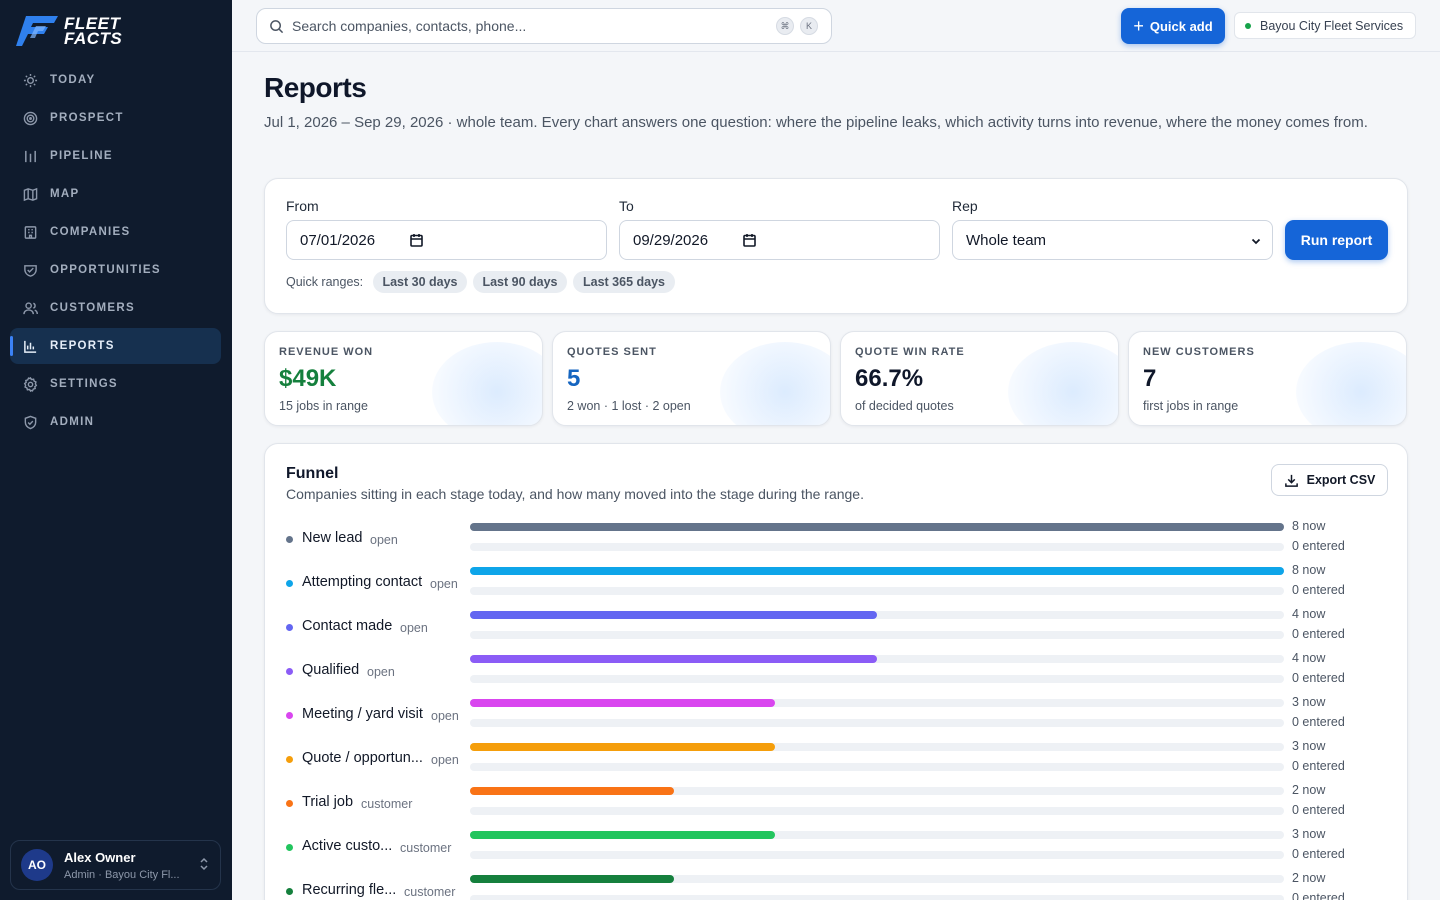 The width and height of the screenshot is (1440, 900). Describe the element at coordinates (1309, 790) in the screenshot. I see `now-count-label: 2 now` at that location.